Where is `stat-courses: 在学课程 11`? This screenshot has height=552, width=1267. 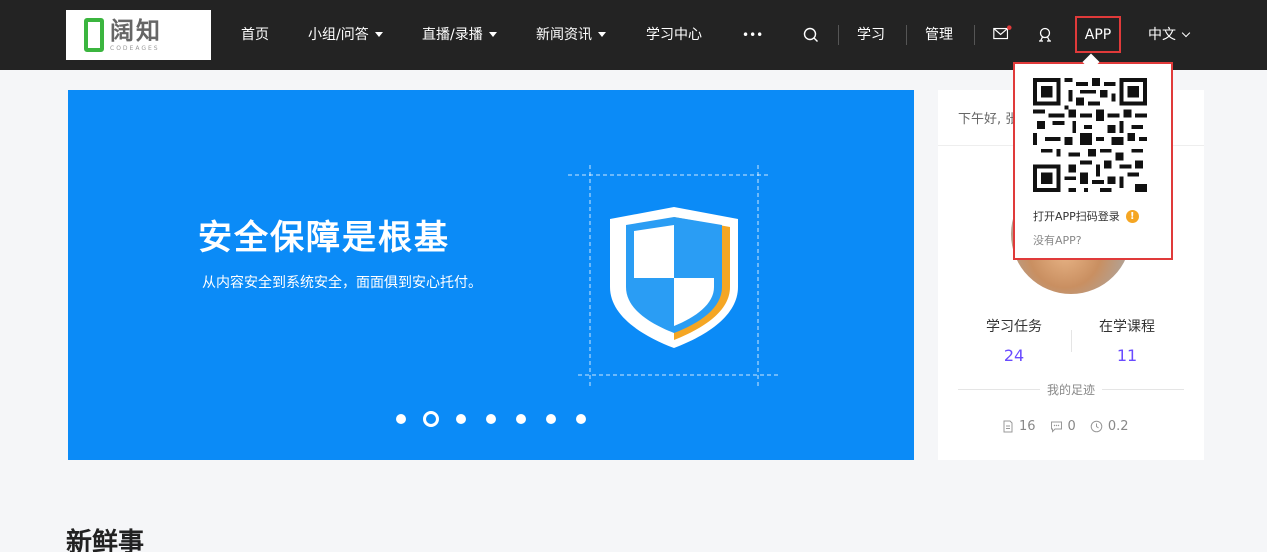 stat-courses: 在学课程 11 is located at coordinates (1127, 340).